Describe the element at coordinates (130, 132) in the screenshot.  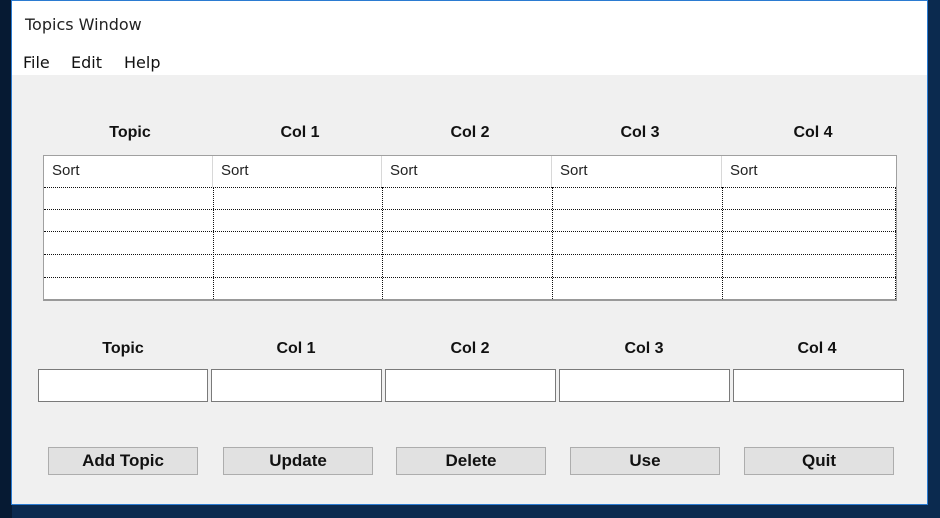
I see `grid-header-topic: Topic` at that location.